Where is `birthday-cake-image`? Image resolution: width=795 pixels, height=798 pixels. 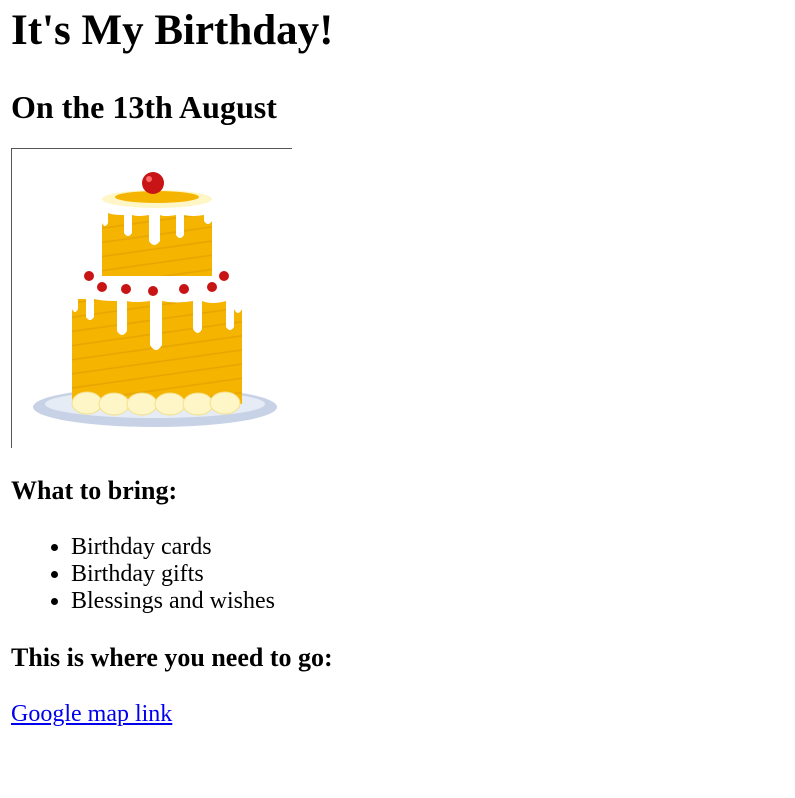 birthday-cake-image is located at coordinates (151, 298).